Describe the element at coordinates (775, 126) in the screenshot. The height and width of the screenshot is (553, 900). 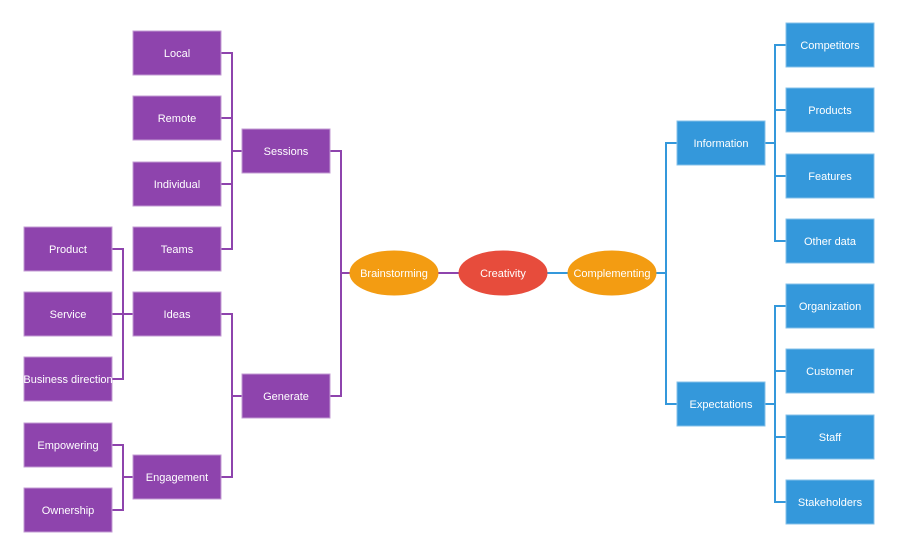
I see `connector-information-products` at that location.